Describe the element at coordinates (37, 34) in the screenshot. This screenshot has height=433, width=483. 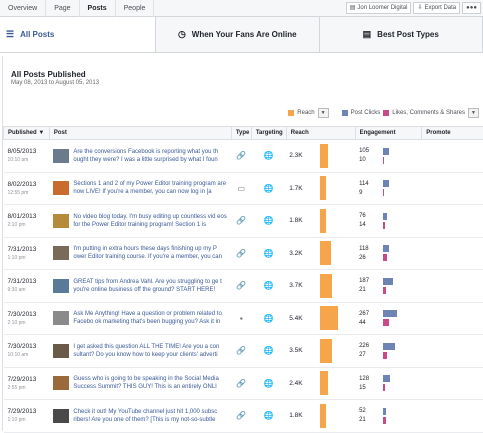
I see `subtab-all-posts-label: All Posts` at that location.